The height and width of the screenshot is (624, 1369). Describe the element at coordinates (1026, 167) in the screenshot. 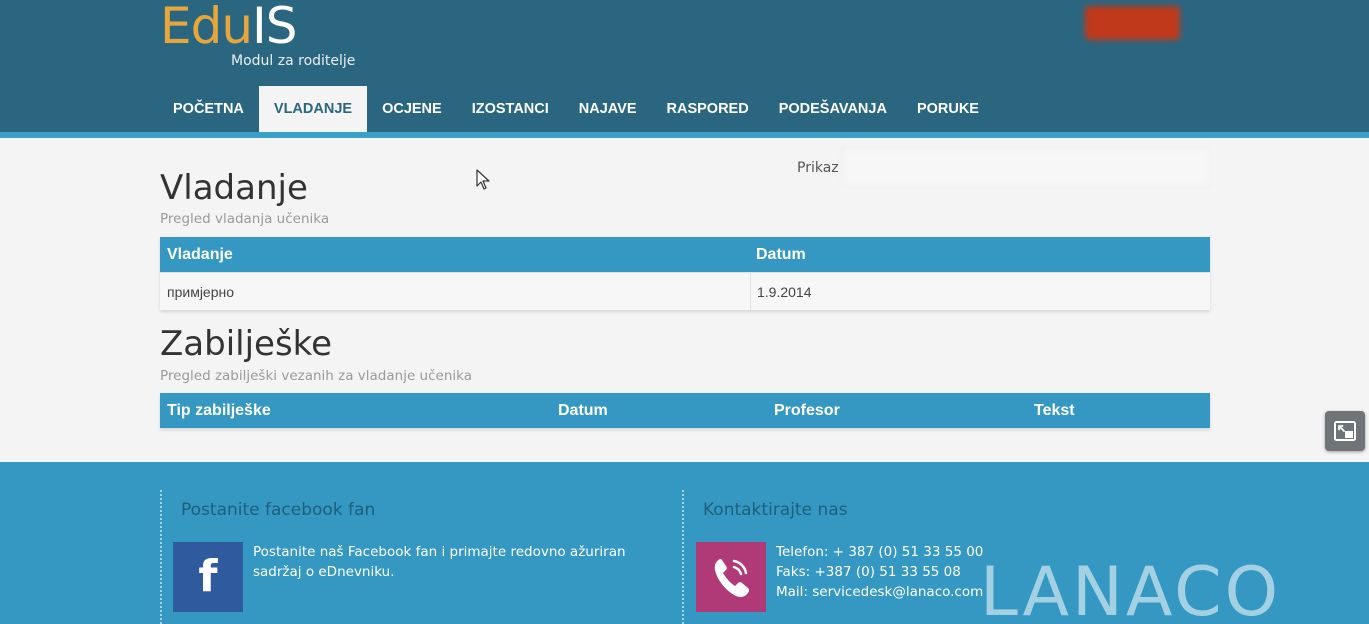

I see `prikaz-select` at that location.